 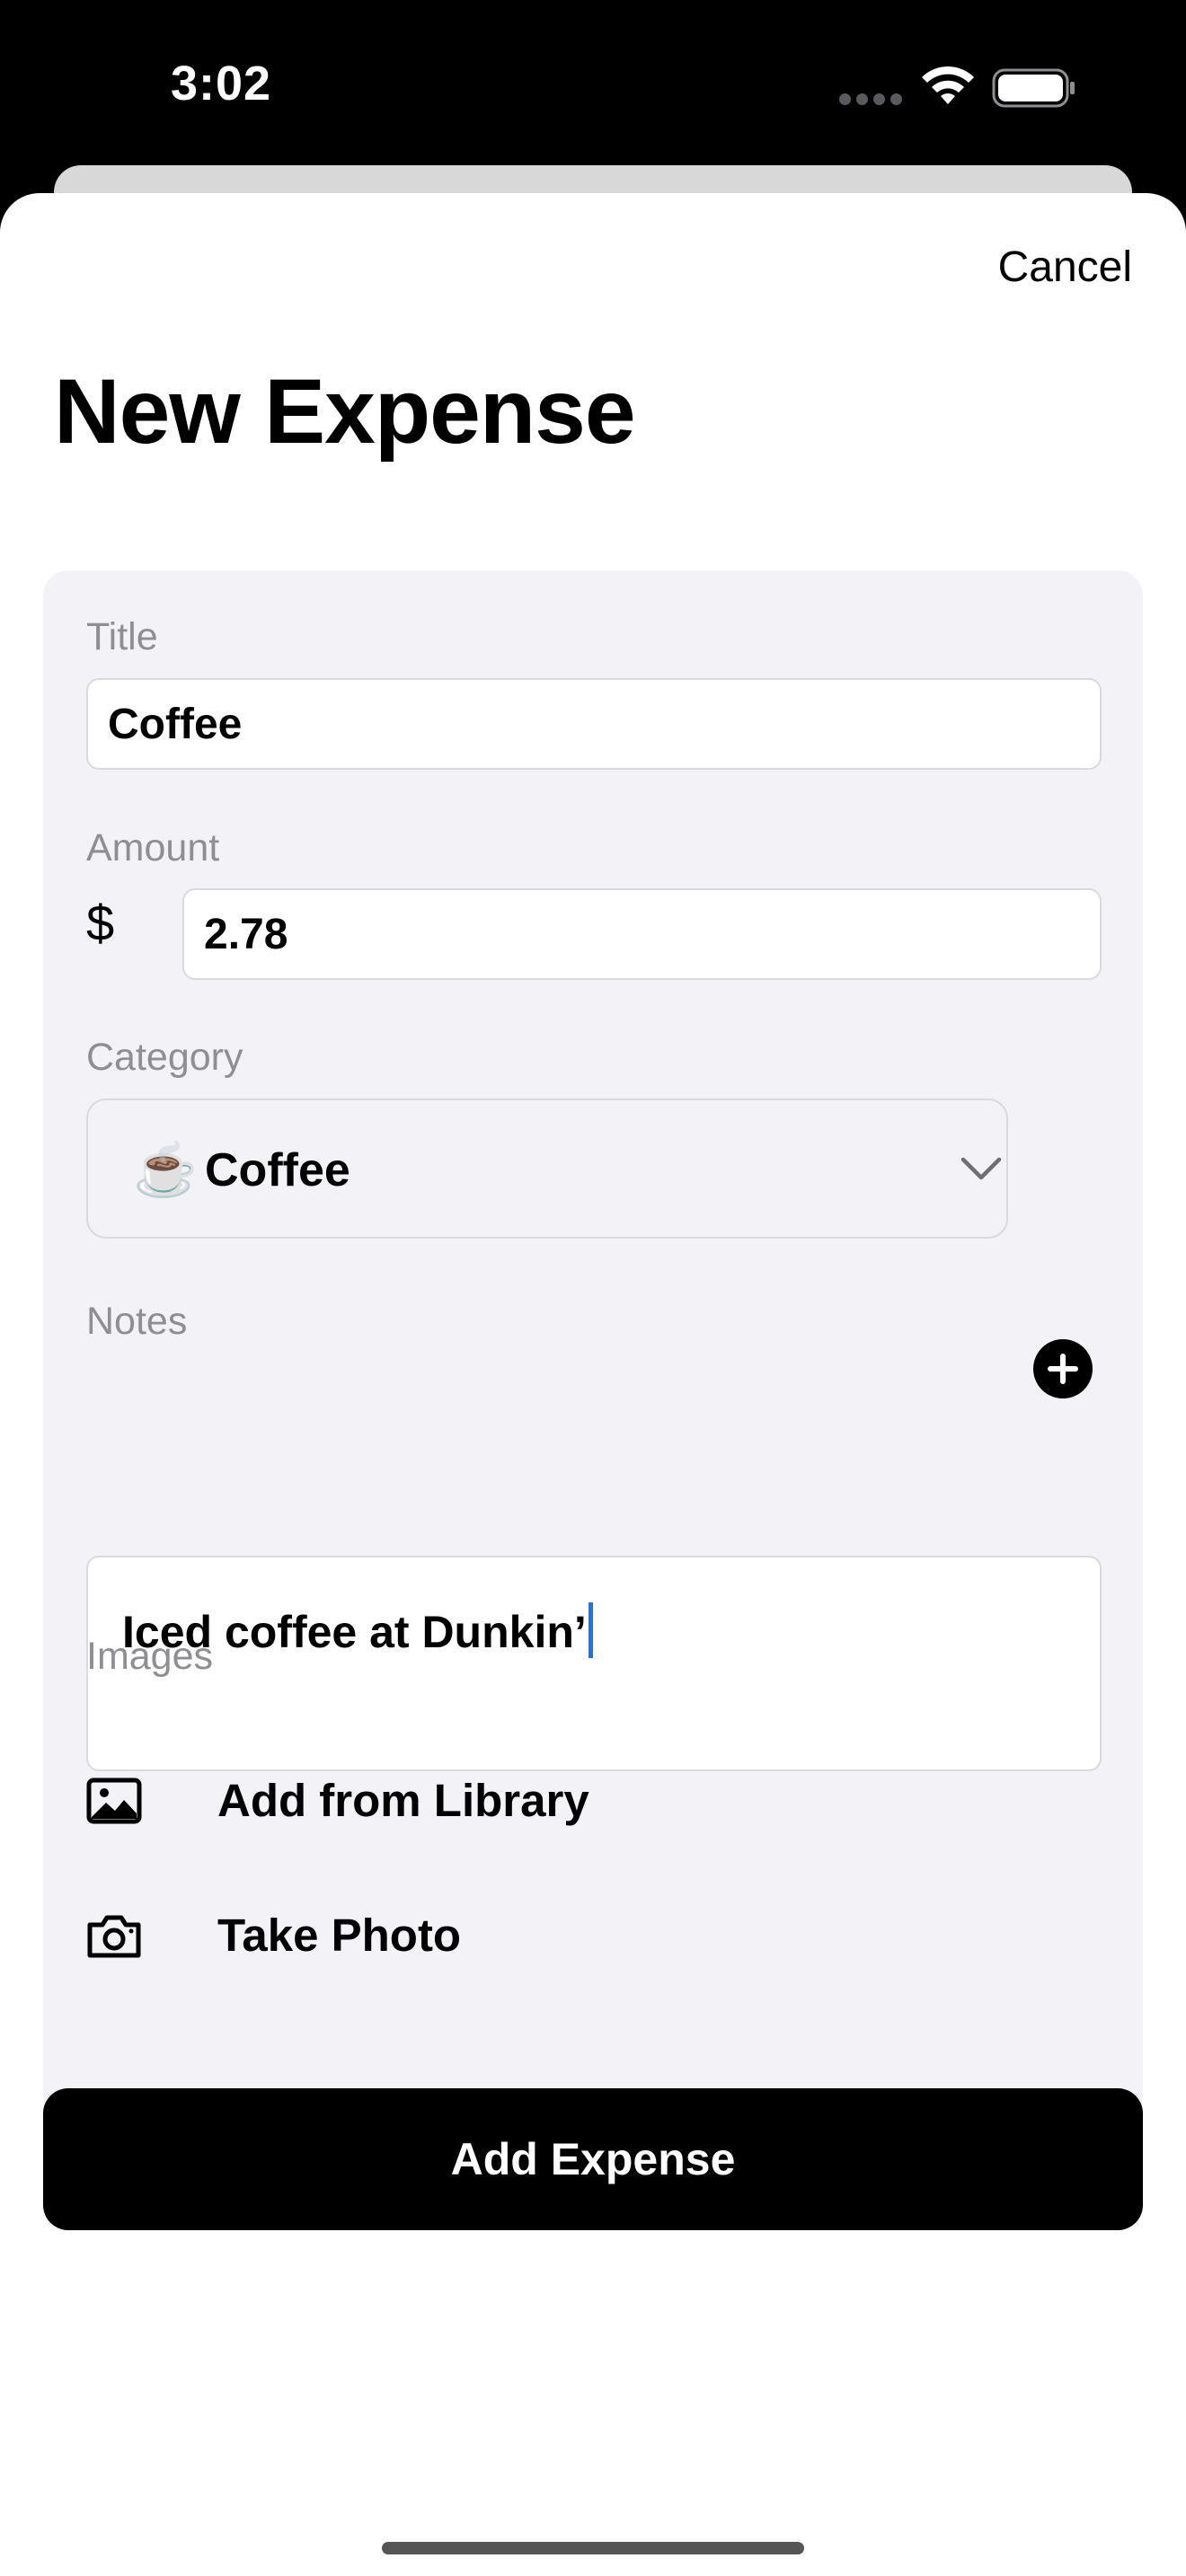 I want to click on home-indicator, so click(x=593, y=2548).